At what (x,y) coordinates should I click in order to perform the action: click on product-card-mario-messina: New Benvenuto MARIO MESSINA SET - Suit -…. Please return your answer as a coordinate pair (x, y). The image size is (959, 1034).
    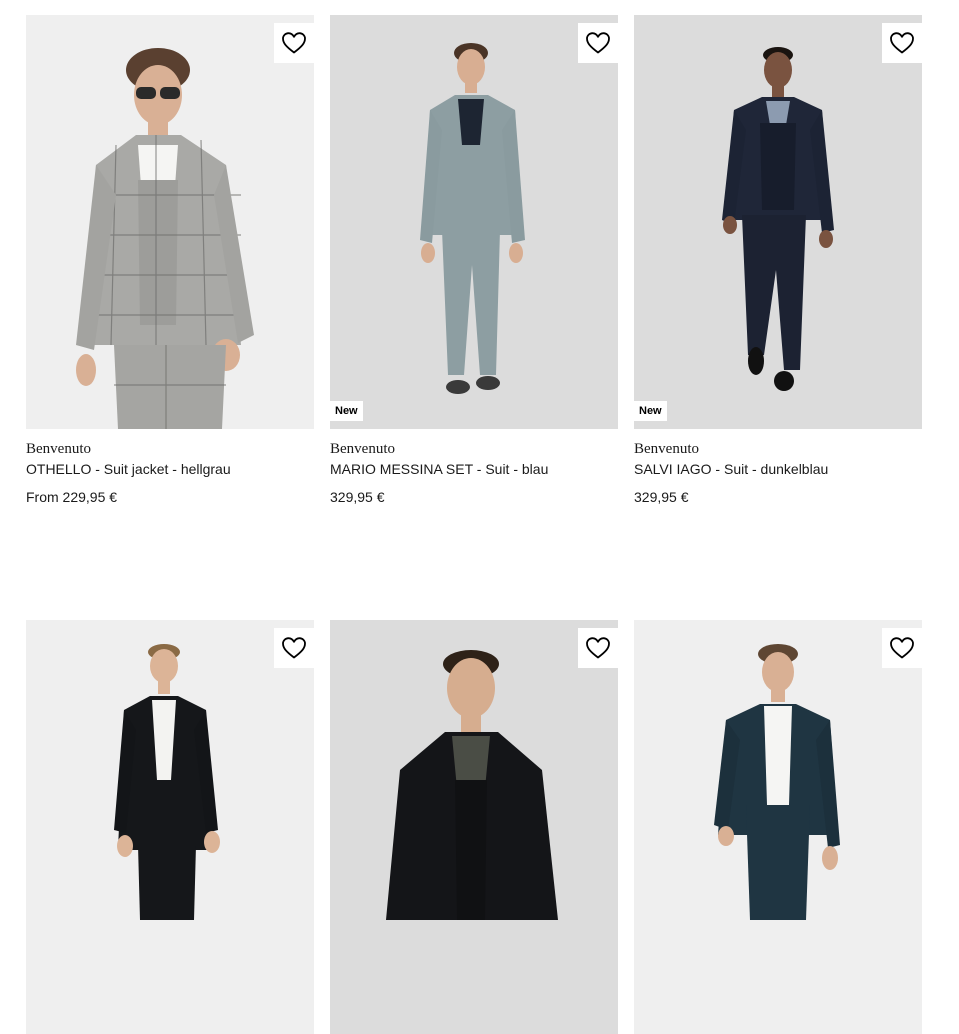
    Looking at the image, I should click on (474, 261).